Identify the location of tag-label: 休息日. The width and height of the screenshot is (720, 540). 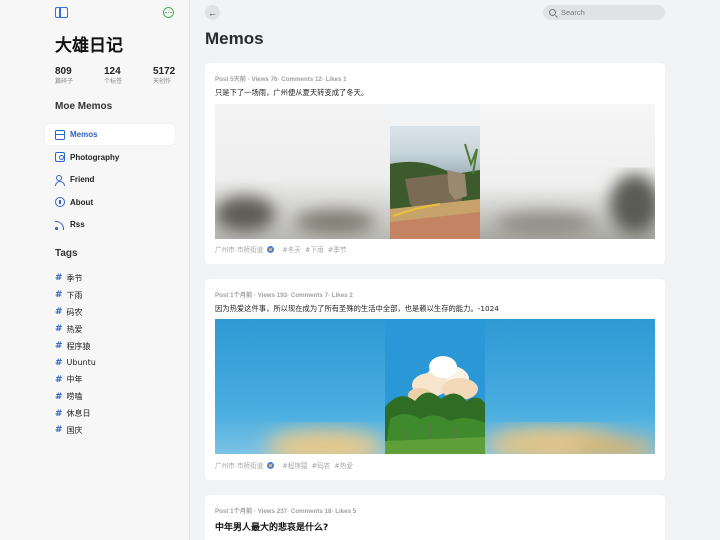
(78, 414).